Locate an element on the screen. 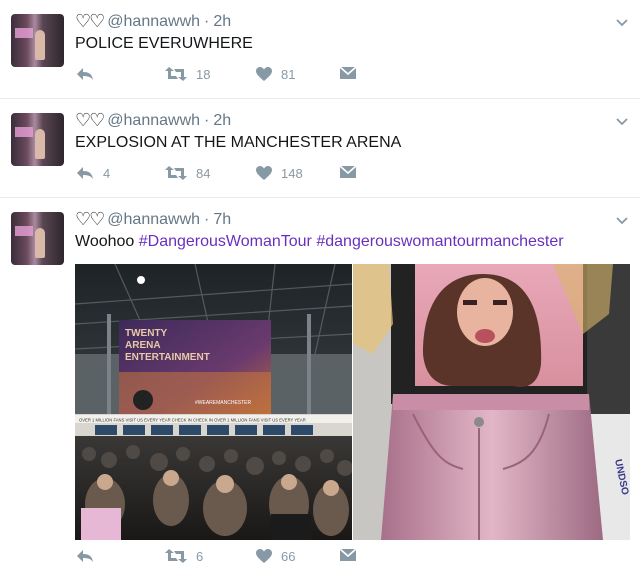 This screenshot has width=640, height=576. tweet-text-prefix: Woohoo is located at coordinates (107, 241).